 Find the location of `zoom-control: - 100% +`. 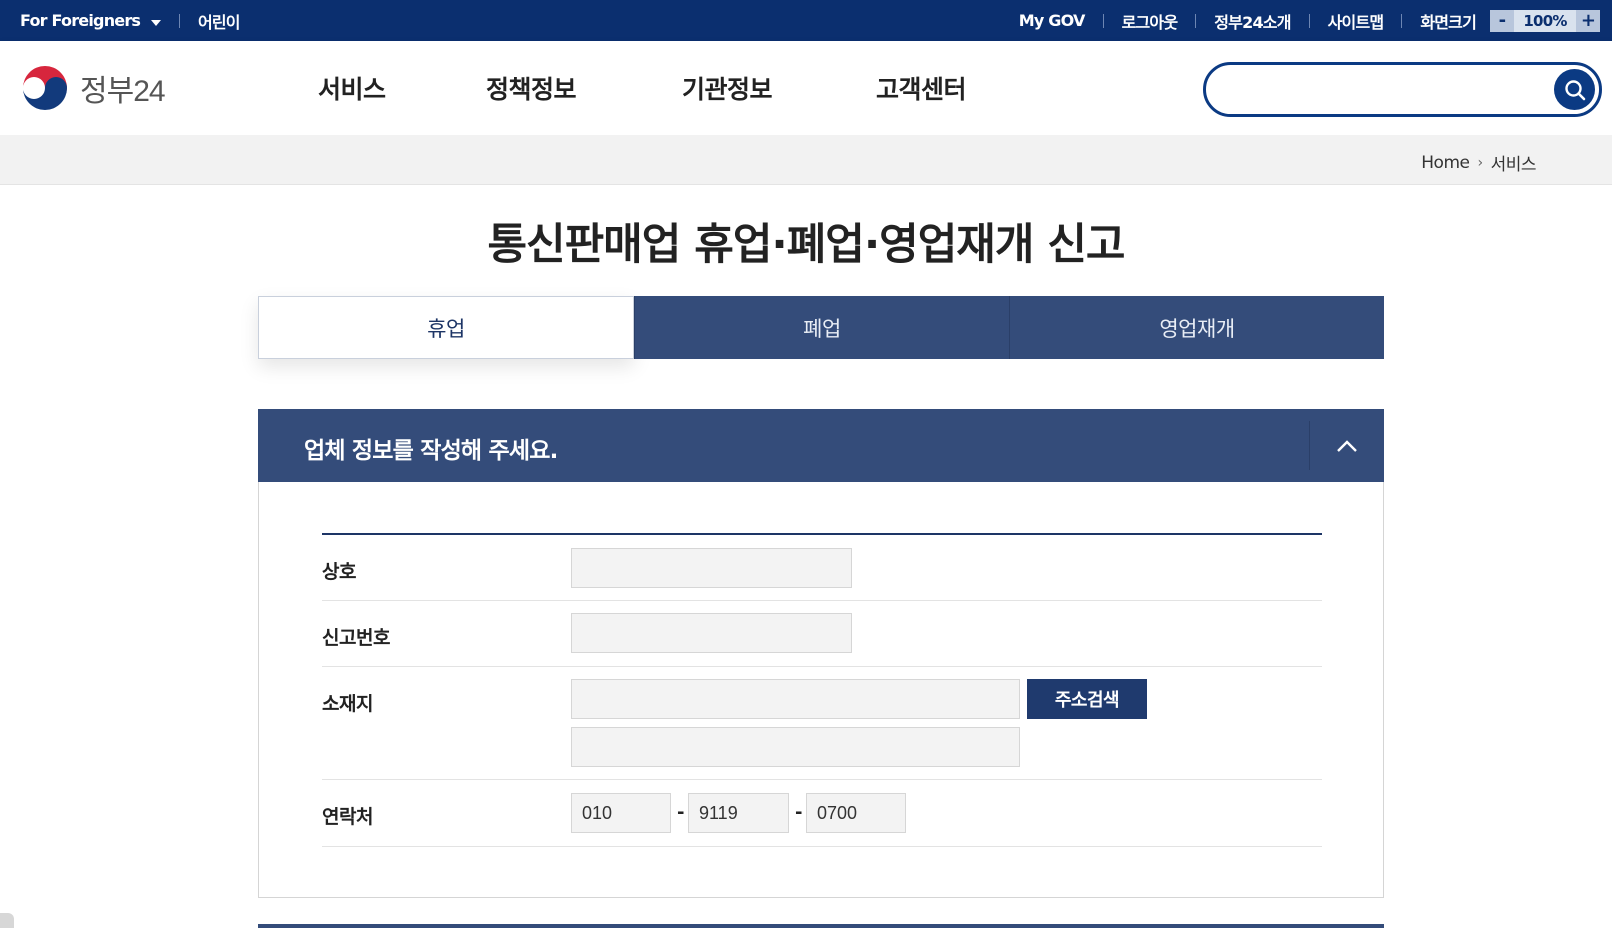

zoom-control: - 100% + is located at coordinates (1545, 20).